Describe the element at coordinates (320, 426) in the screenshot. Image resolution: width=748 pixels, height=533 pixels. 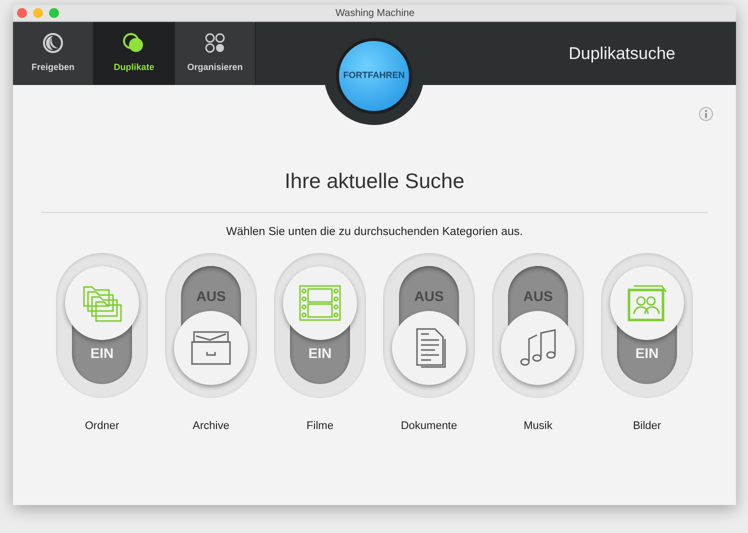
I see `category-label: Filme` at that location.